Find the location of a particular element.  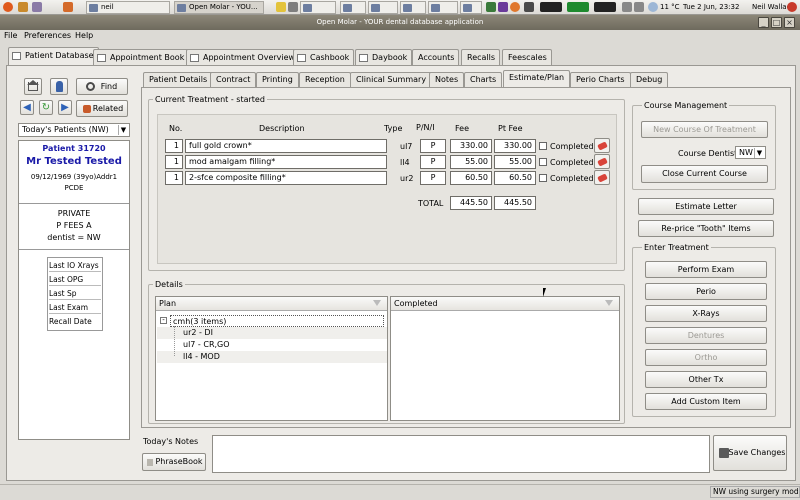

tab-daybook: Daybook is located at coordinates (384, 57).